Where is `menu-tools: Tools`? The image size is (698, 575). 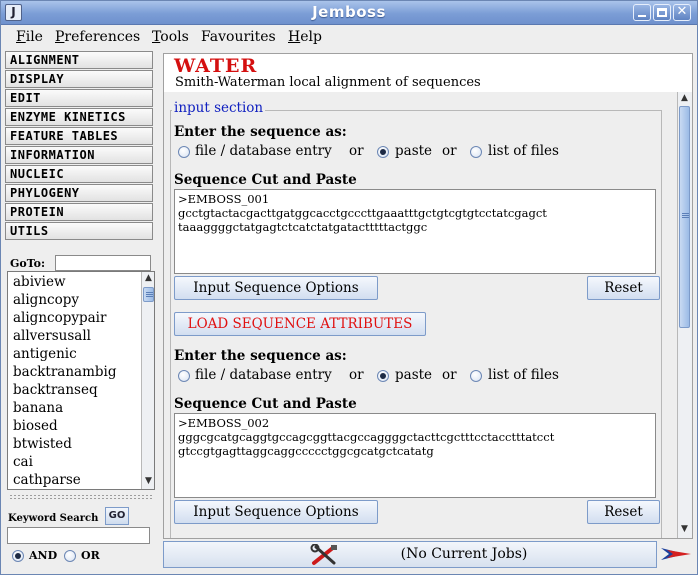
menu-tools: Tools is located at coordinates (170, 37).